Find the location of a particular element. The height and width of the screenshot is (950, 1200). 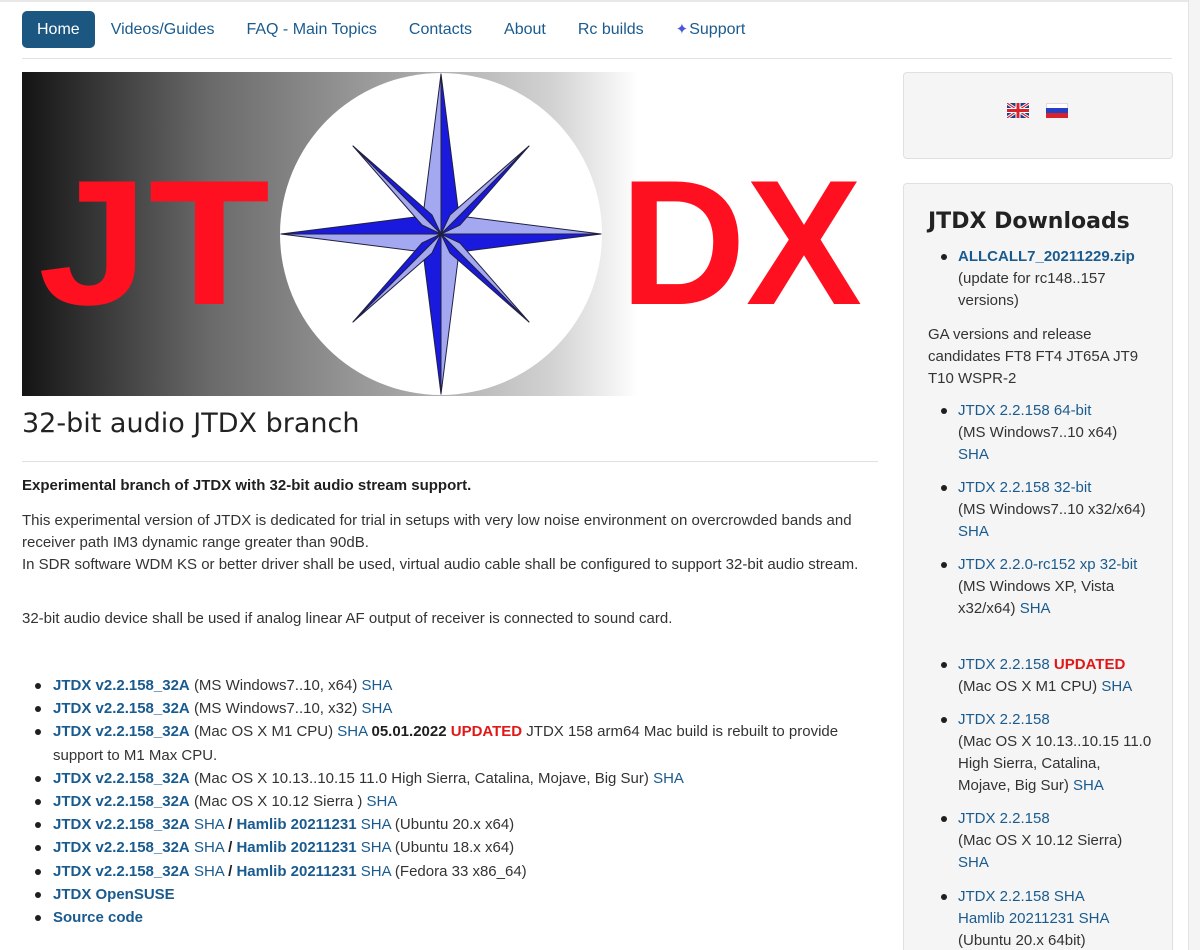

nav-faq: FAQ - Main Topics is located at coordinates (311, 29).